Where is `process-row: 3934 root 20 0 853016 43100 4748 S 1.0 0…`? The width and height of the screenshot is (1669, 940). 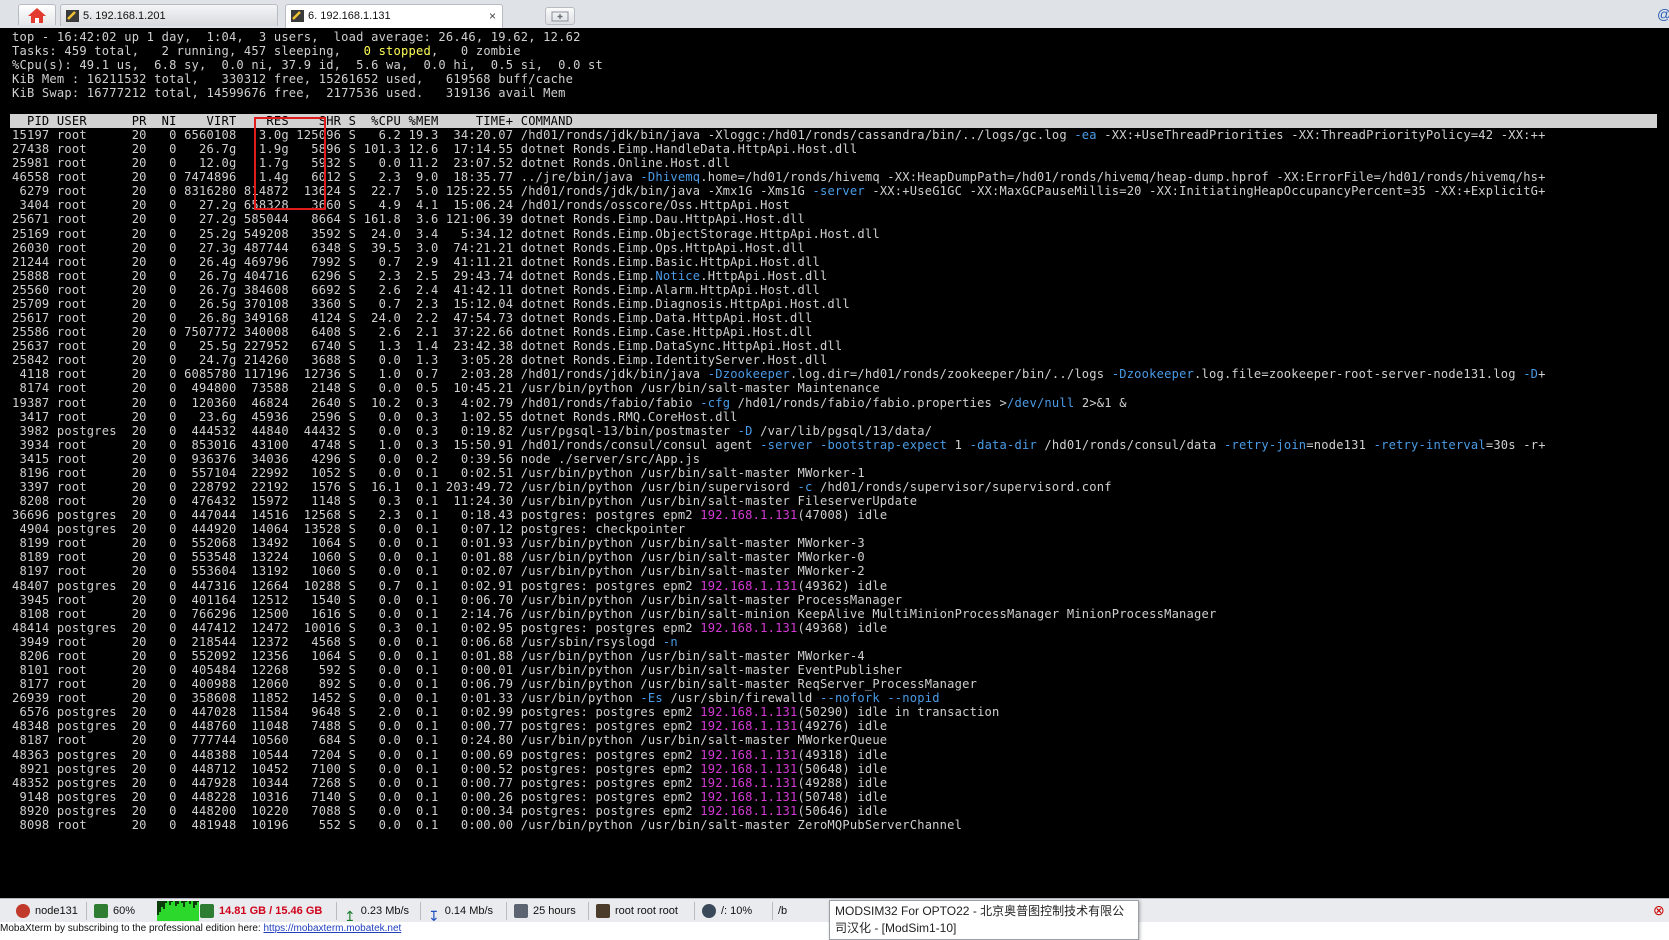
process-row: 3934 root 20 0 853016 43100 4748 S 1.0 0… is located at coordinates (779, 444).